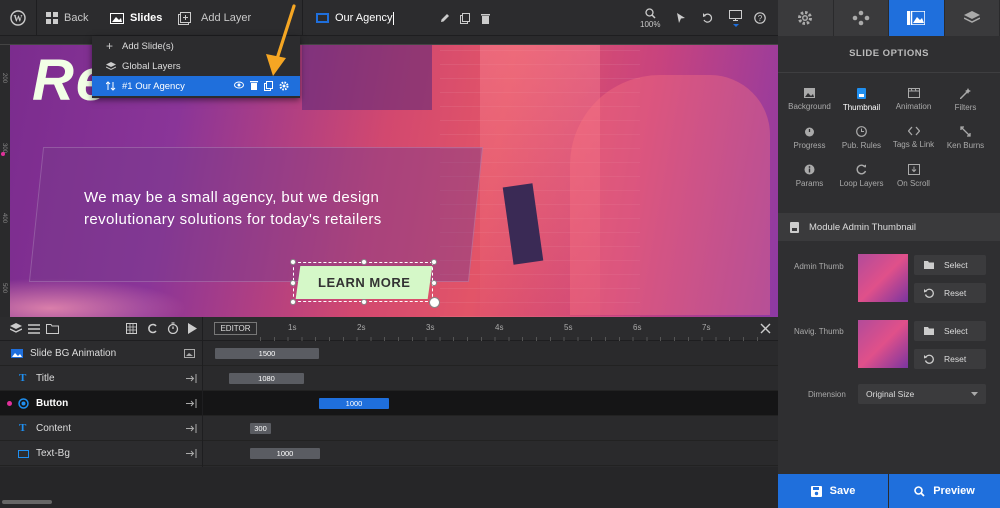 The height and width of the screenshot is (508, 1000). What do you see at coordinates (266, 378) in the screenshot?
I see `timeline-bar: 1080` at bounding box center [266, 378].